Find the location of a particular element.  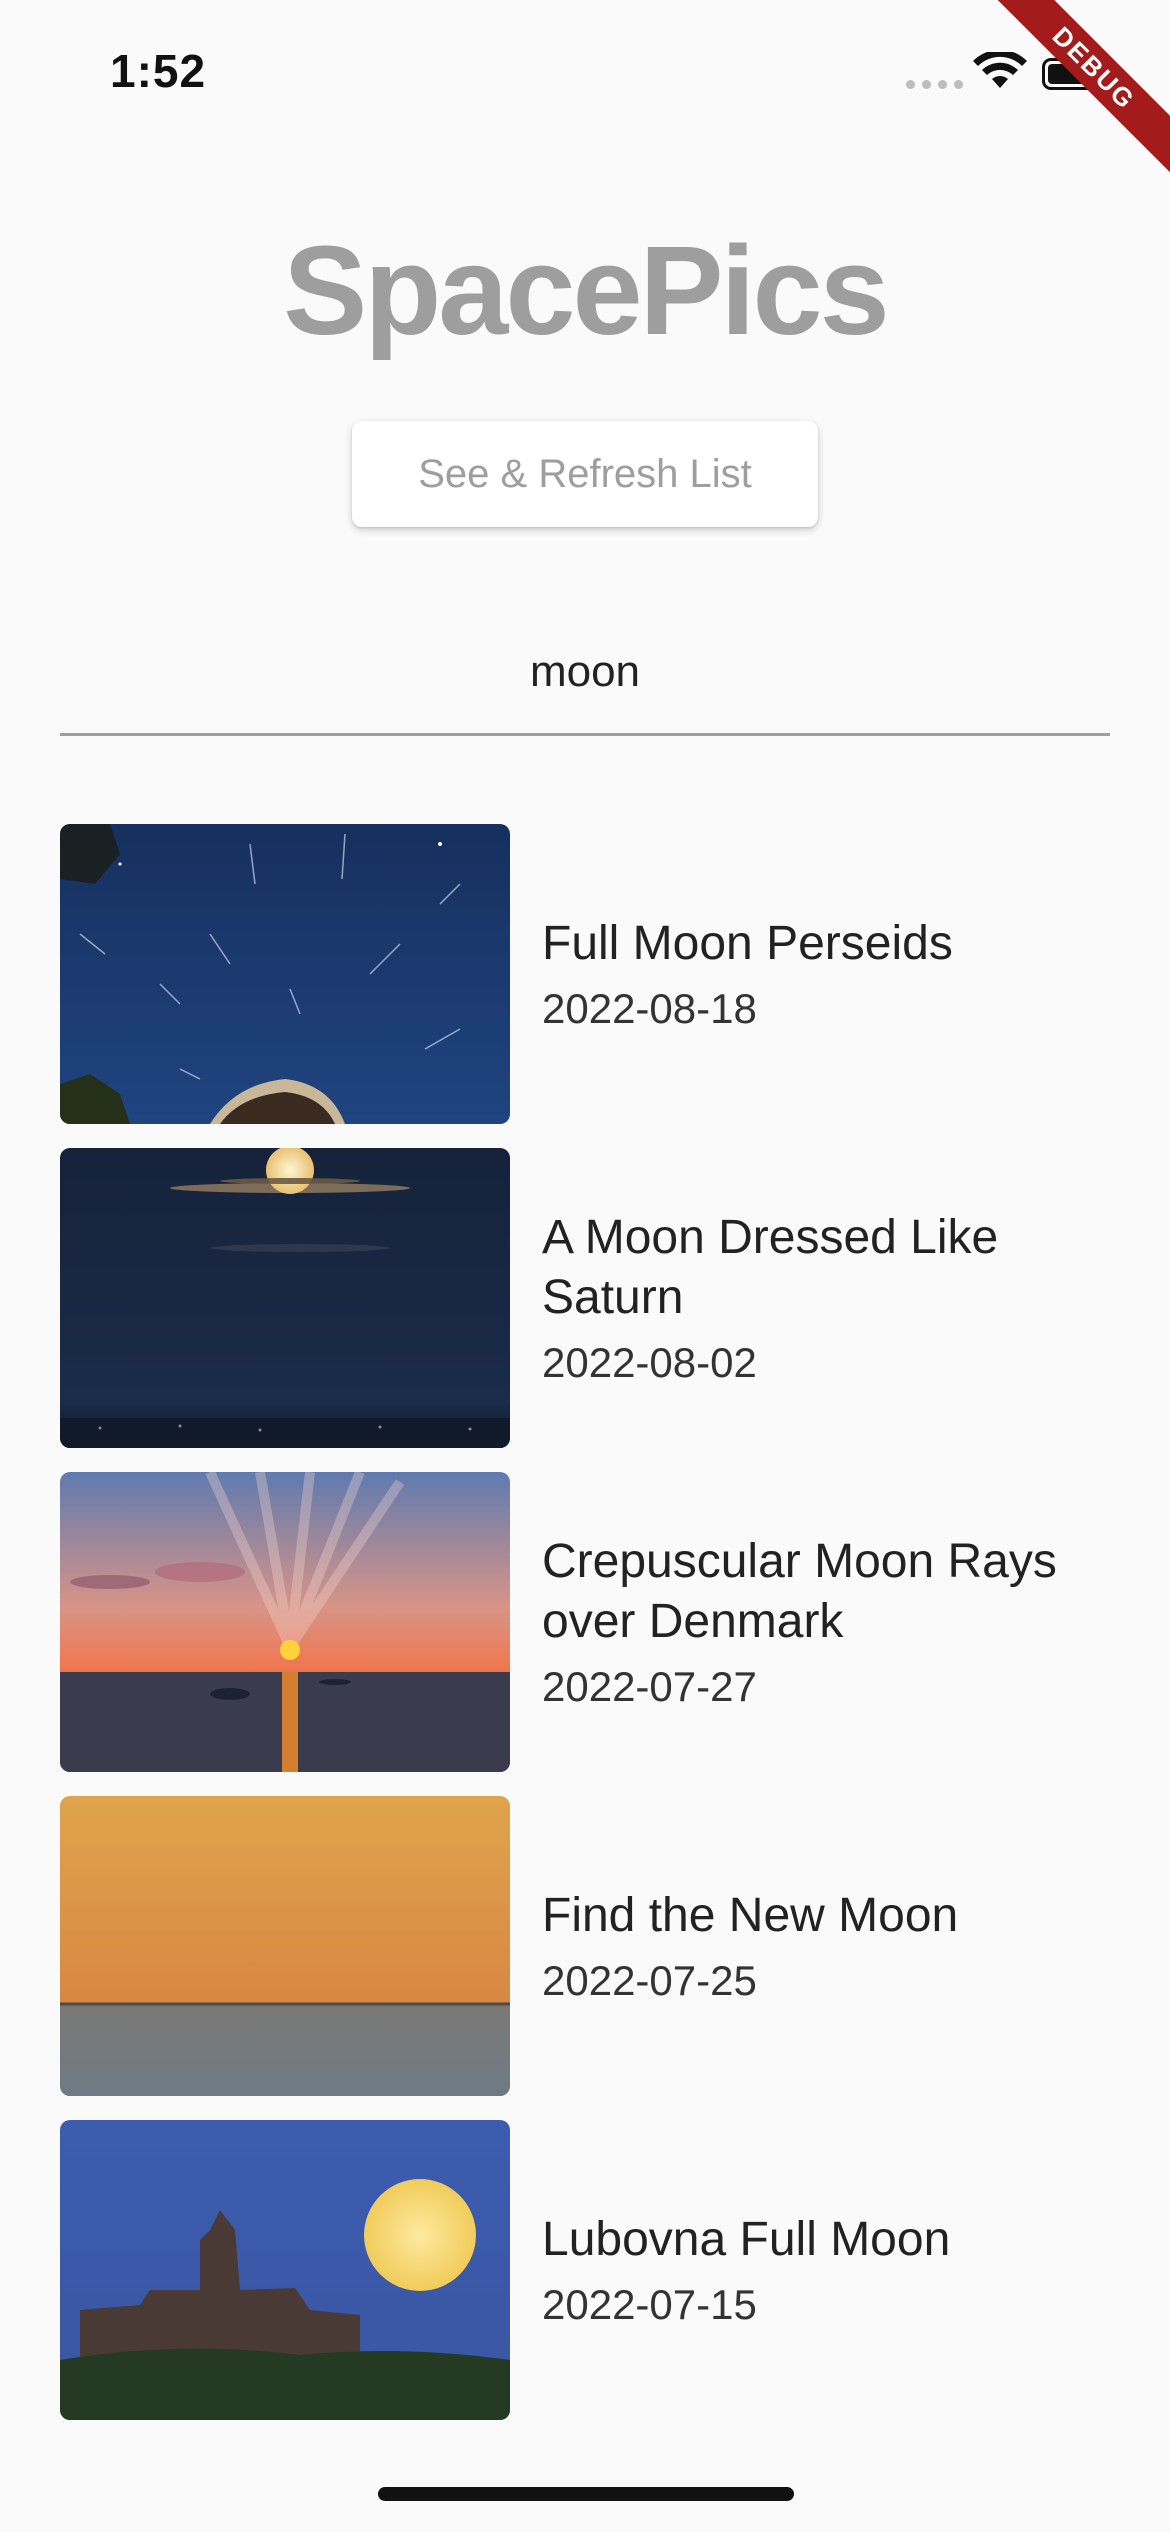

list-item: Full Moon Perseids 2022-08-18 is located at coordinates (585, 974).